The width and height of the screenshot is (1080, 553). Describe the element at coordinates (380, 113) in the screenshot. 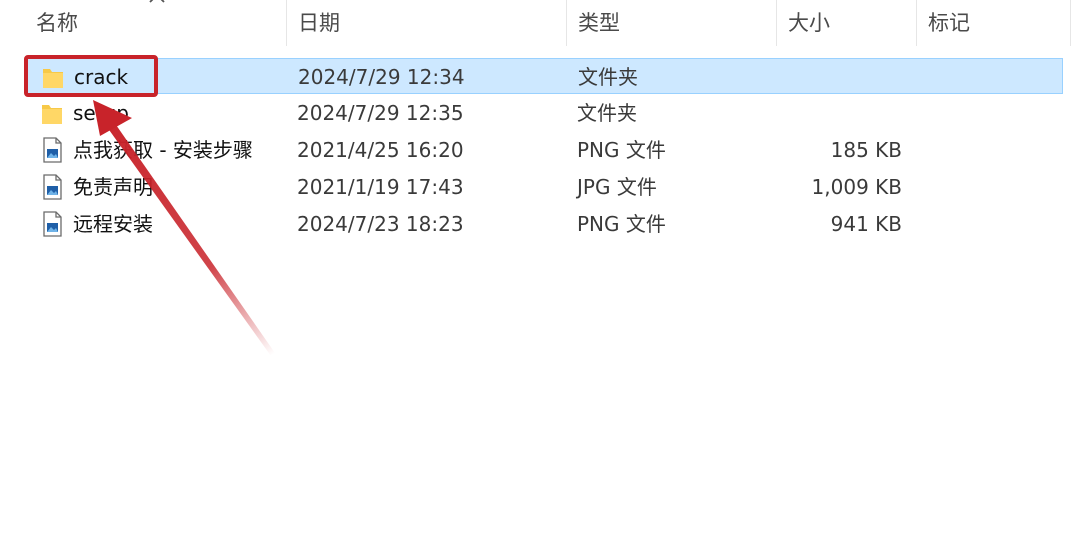

I see `file-date: 2024/7/29 12:35` at that location.